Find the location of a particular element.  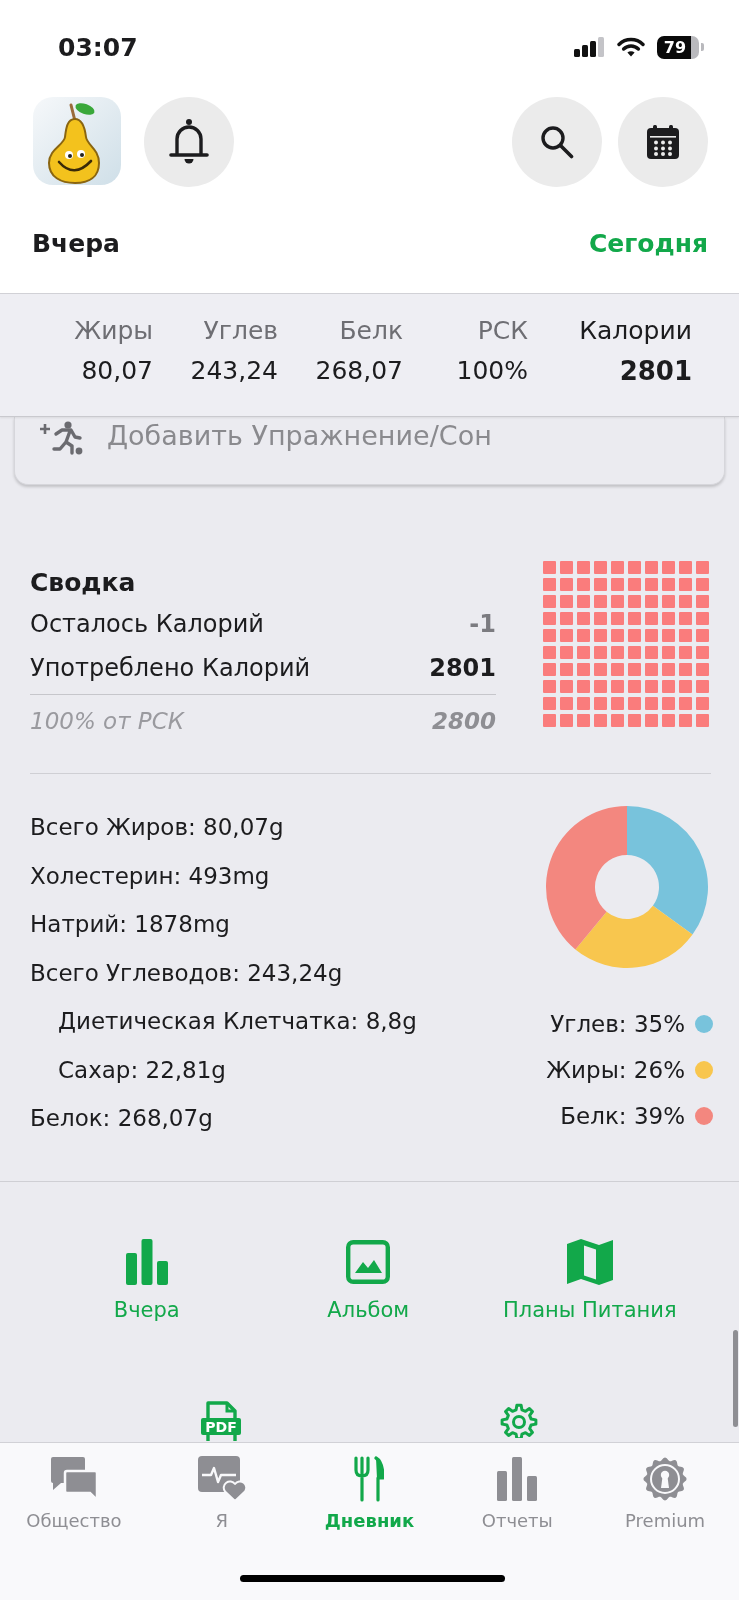

nutrient-line: Всего Углеводов: 243,24g is located at coordinates (186, 973).